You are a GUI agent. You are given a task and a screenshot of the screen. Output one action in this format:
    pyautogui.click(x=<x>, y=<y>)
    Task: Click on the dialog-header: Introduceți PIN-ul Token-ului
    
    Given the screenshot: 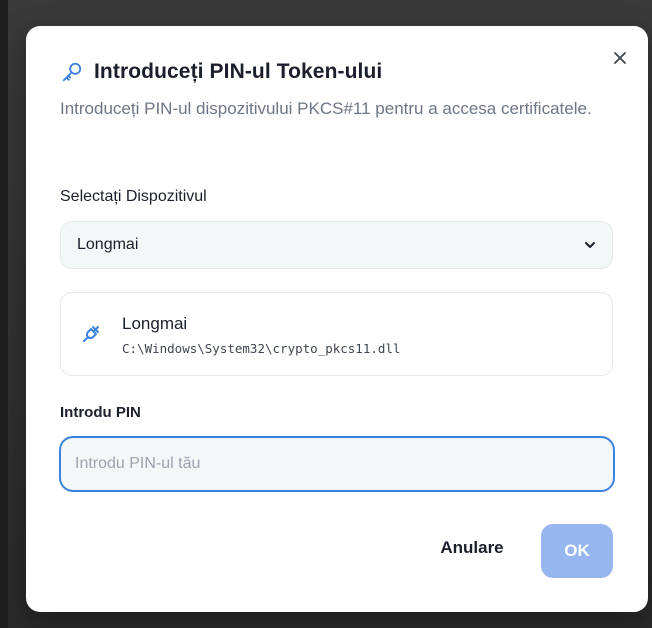 What is the action you would take?
    pyautogui.click(x=221, y=72)
    